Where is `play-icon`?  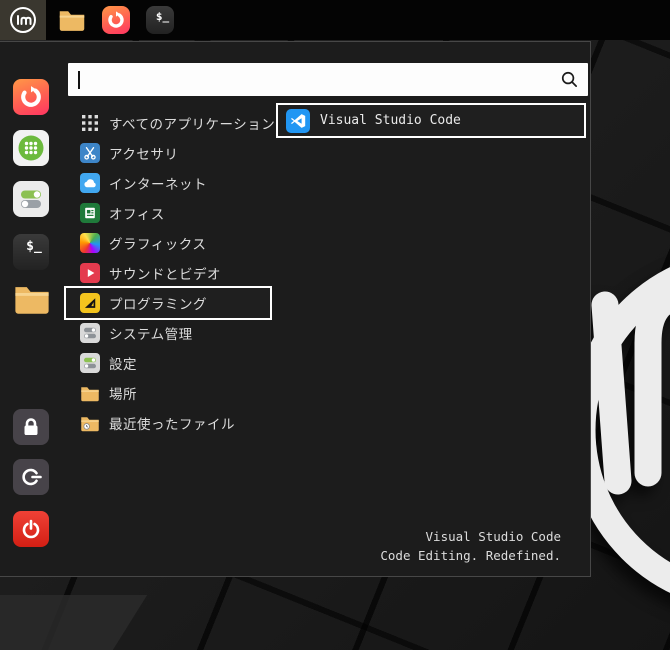 play-icon is located at coordinates (90, 273).